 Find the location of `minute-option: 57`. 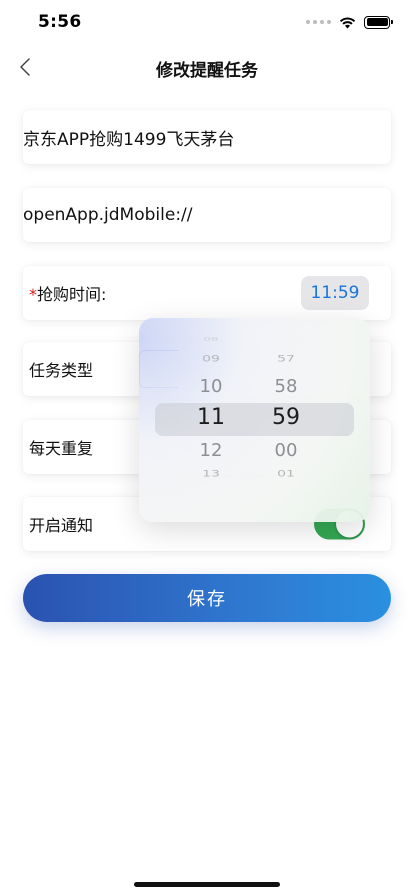

minute-option: 57 is located at coordinates (286, 359).